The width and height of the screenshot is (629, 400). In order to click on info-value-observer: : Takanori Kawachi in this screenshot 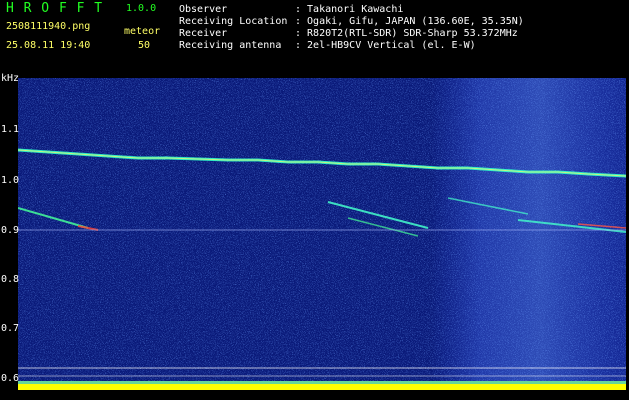, I will do `click(349, 9)`.